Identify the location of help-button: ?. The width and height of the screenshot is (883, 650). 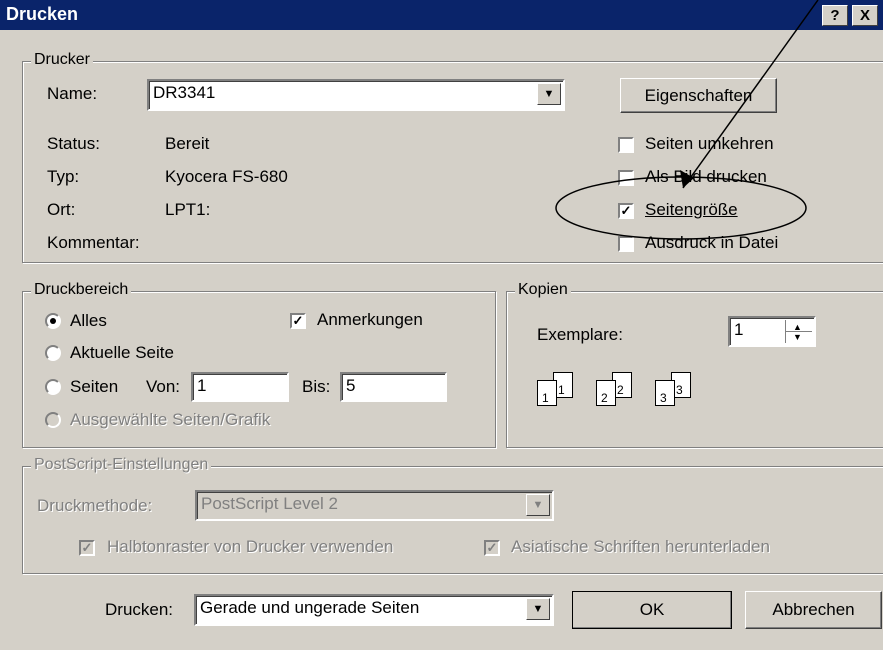
(835, 15).